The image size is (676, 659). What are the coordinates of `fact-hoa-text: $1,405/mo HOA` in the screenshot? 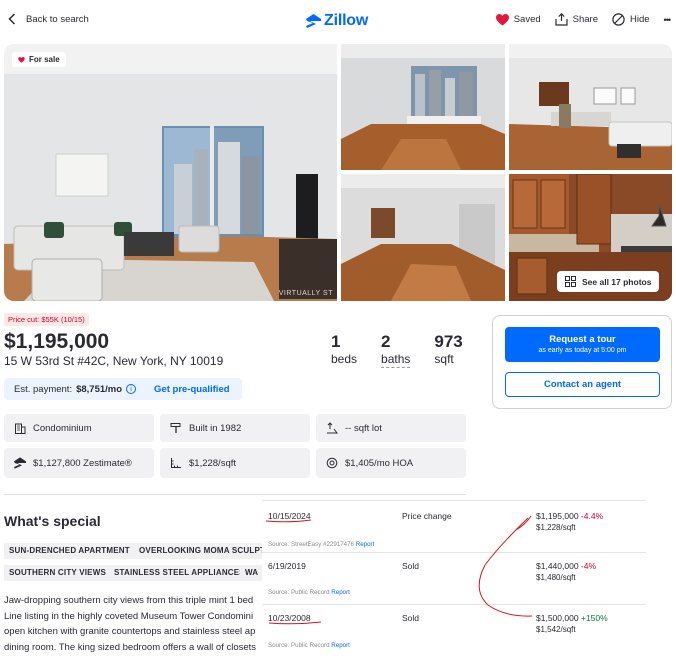 It's located at (379, 463).